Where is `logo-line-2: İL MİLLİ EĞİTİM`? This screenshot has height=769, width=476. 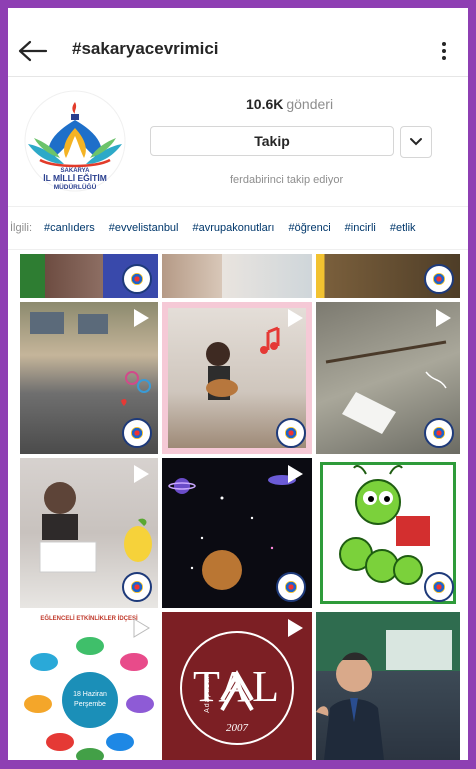
logo-line-2: İL MİLLİ EĞİTİM is located at coordinates (75, 177).